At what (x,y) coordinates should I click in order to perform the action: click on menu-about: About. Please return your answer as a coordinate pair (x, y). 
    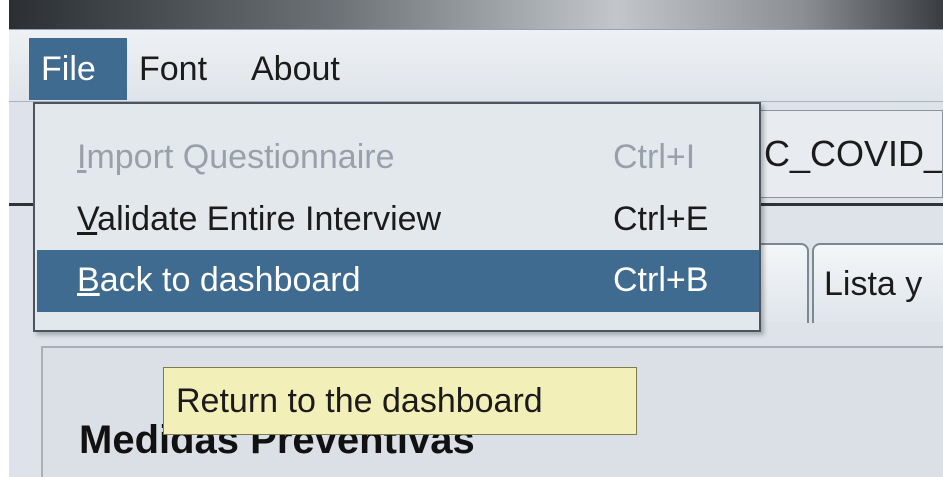
    Looking at the image, I should click on (295, 69).